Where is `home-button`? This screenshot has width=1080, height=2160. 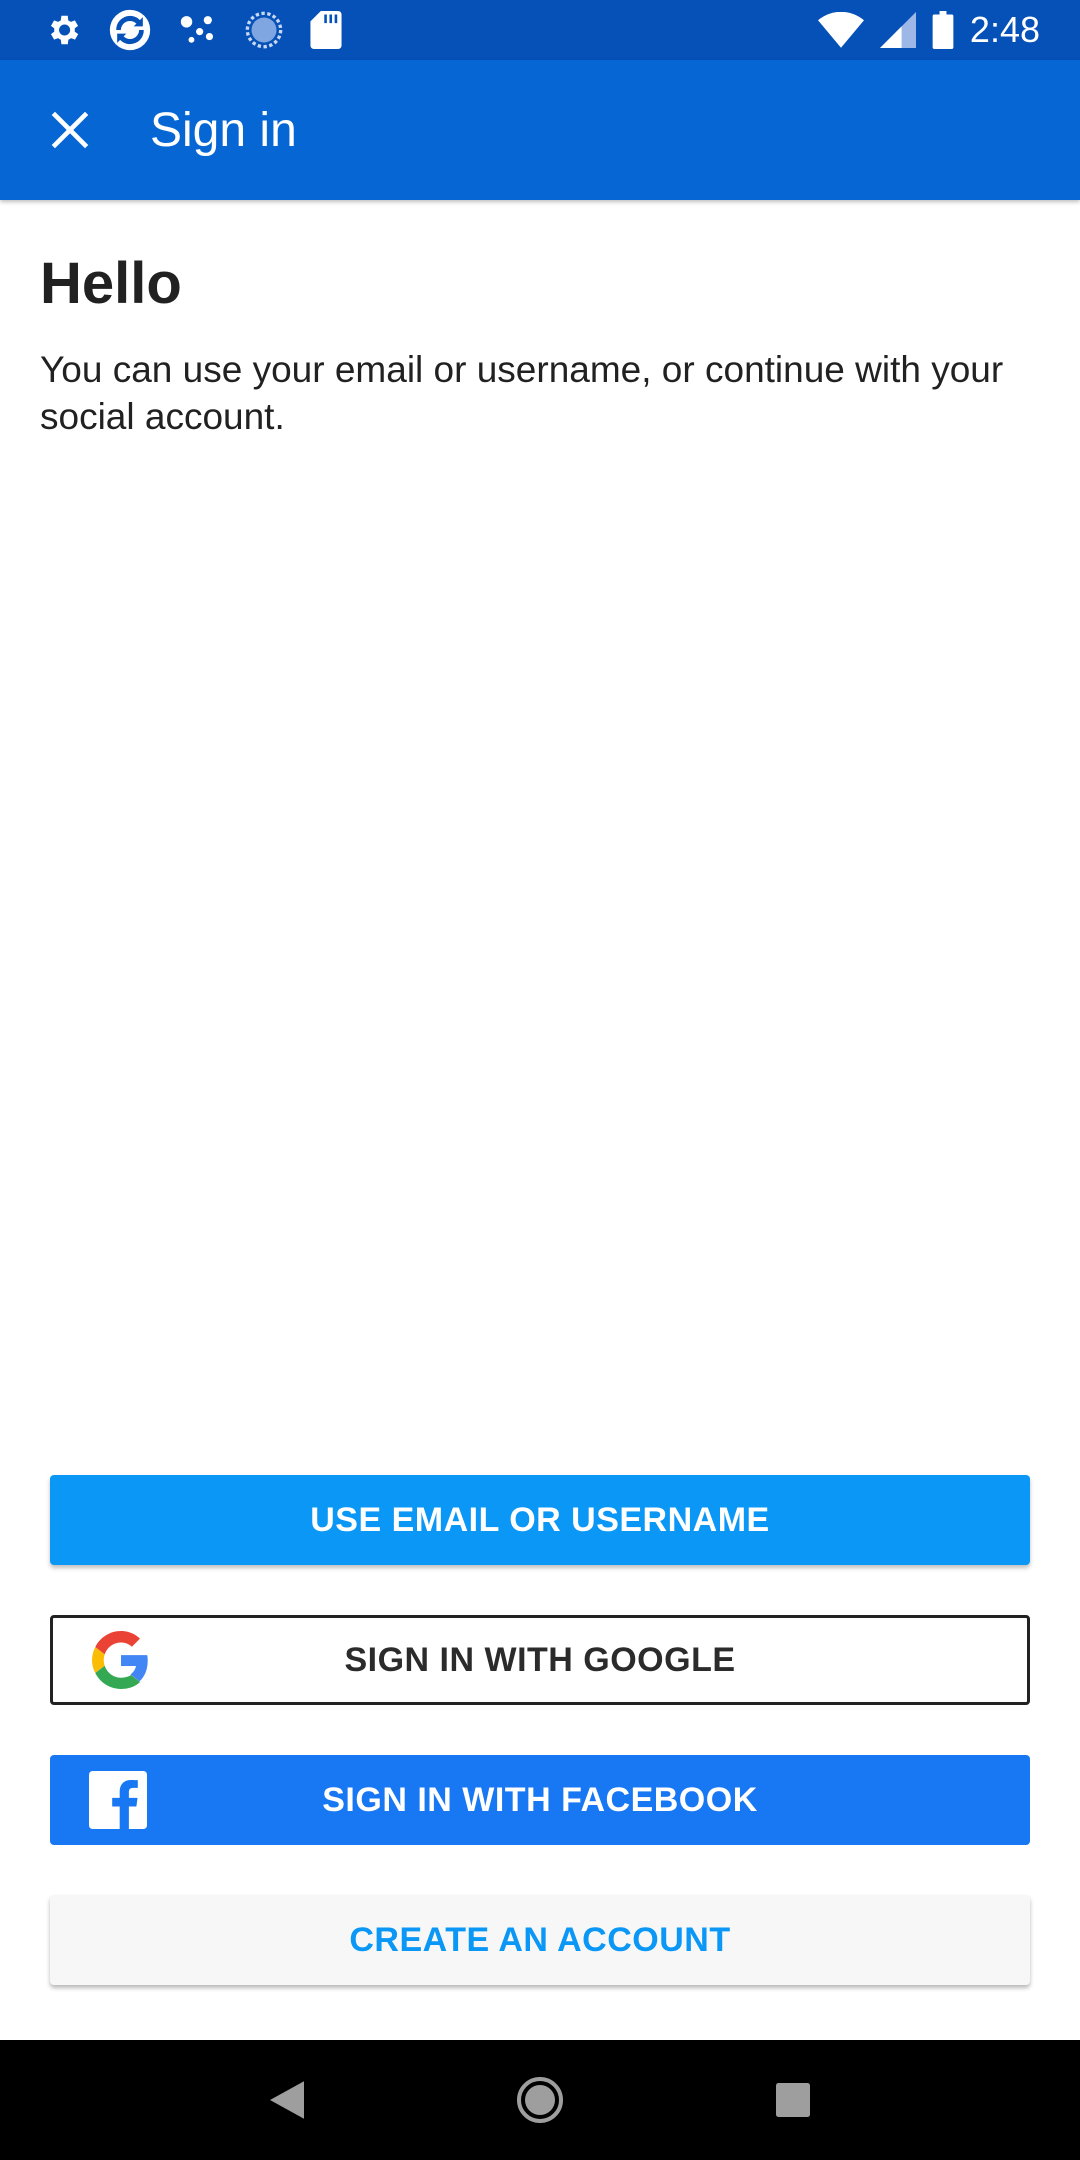 home-button is located at coordinates (540, 2100).